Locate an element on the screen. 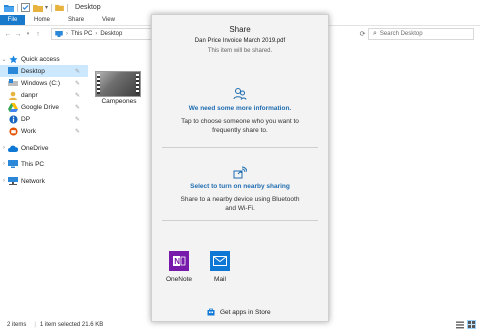 This screenshot has width=480, height=330. nav-item-windows-c: Windows (C:) ✎ is located at coordinates (44, 83).